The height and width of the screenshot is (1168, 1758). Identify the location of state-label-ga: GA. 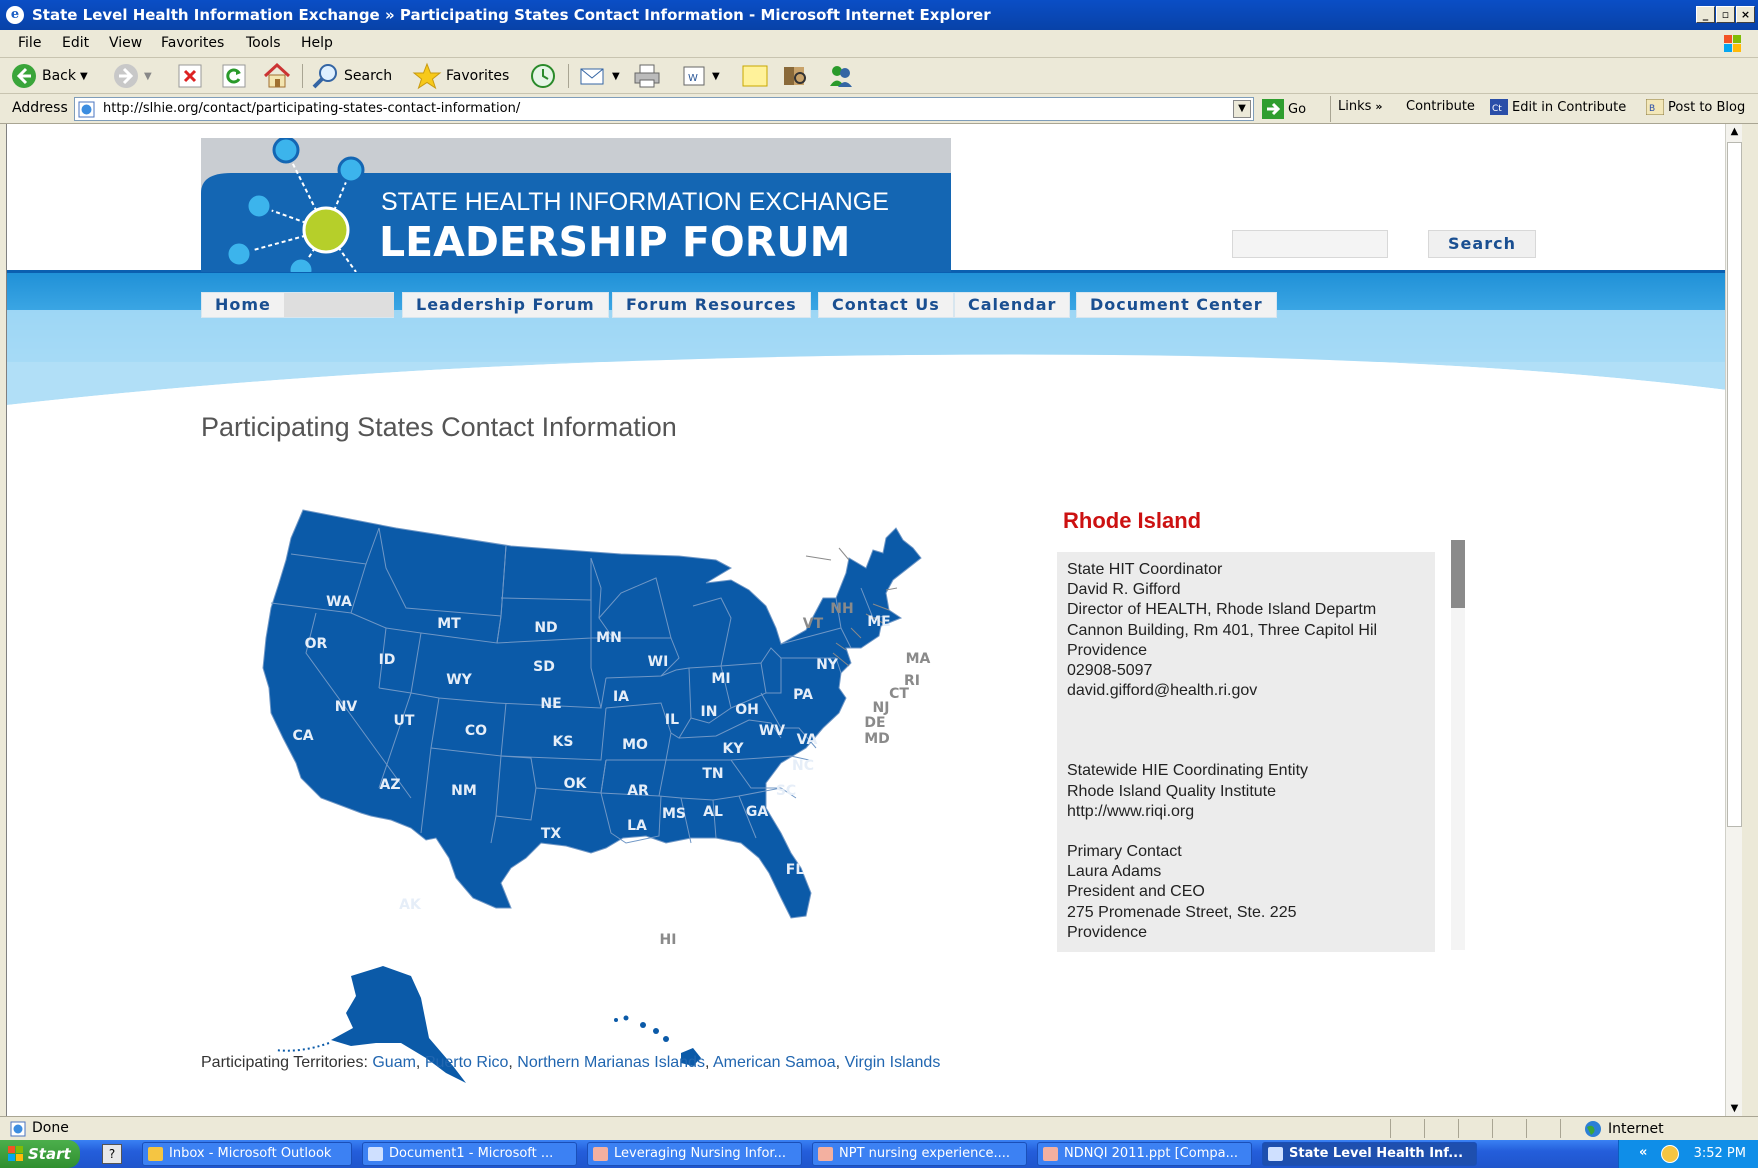
(757, 812).